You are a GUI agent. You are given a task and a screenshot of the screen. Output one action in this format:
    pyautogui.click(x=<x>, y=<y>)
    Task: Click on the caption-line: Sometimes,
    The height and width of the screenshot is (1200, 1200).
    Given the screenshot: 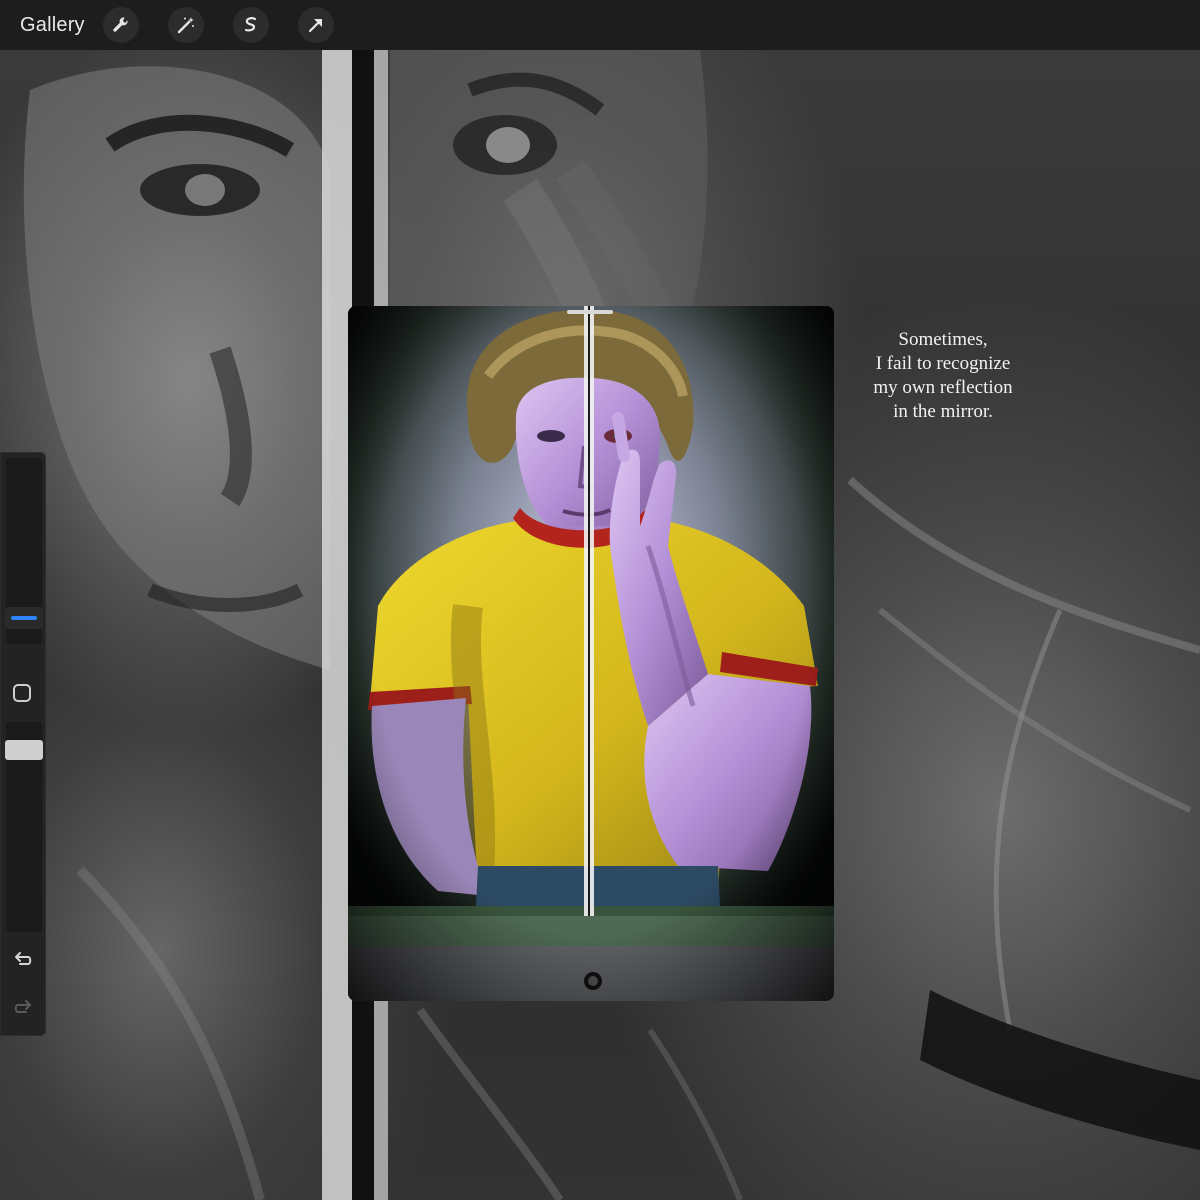 What is the action you would take?
    pyautogui.click(x=943, y=339)
    